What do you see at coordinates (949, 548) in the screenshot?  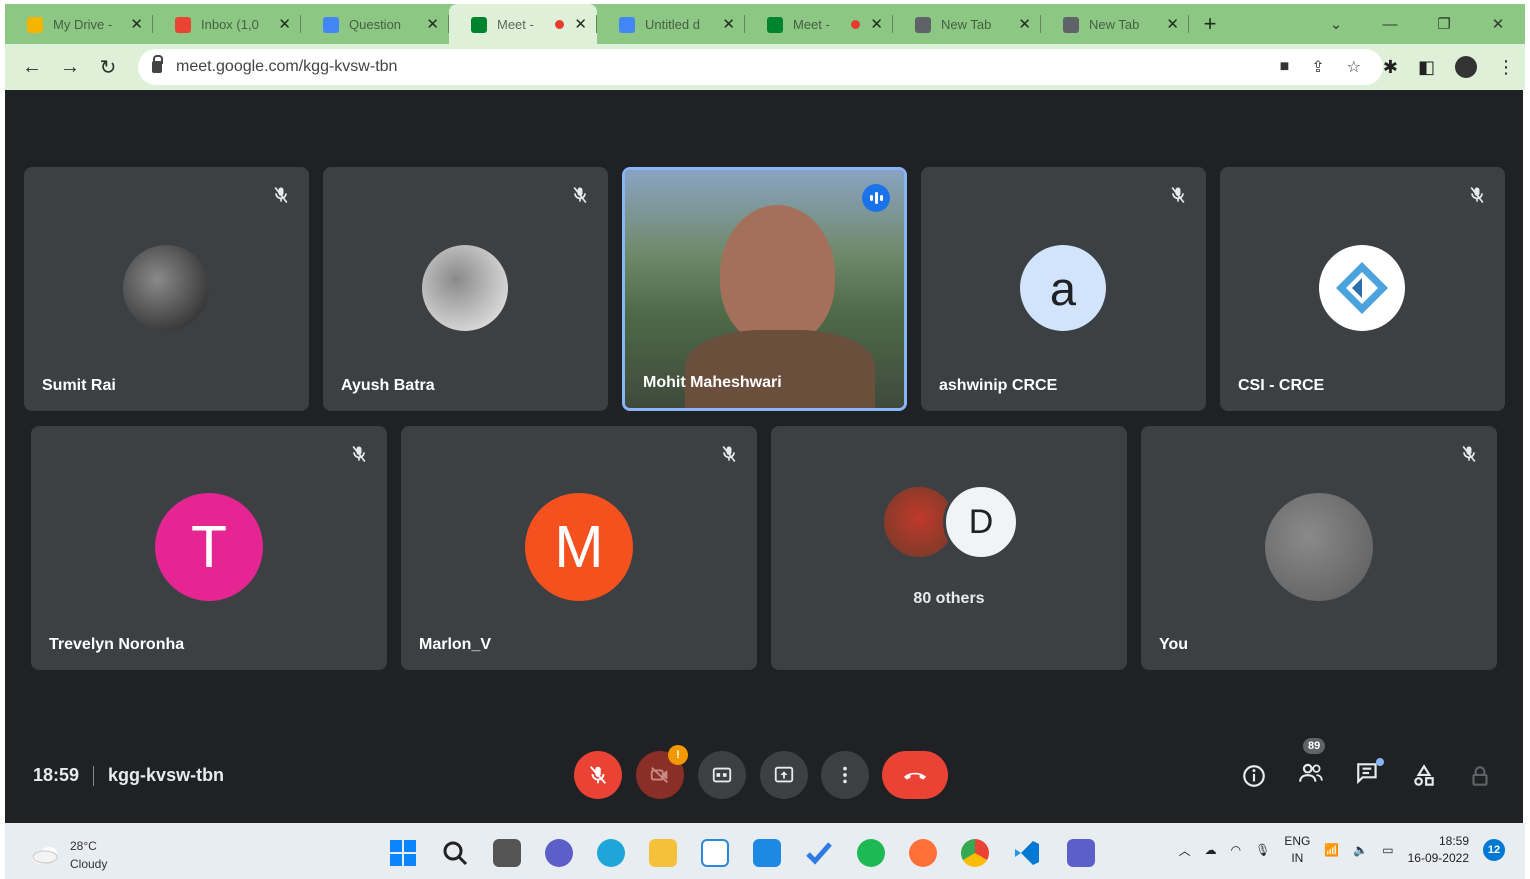 I see `participant-tile: D 80 others` at bounding box center [949, 548].